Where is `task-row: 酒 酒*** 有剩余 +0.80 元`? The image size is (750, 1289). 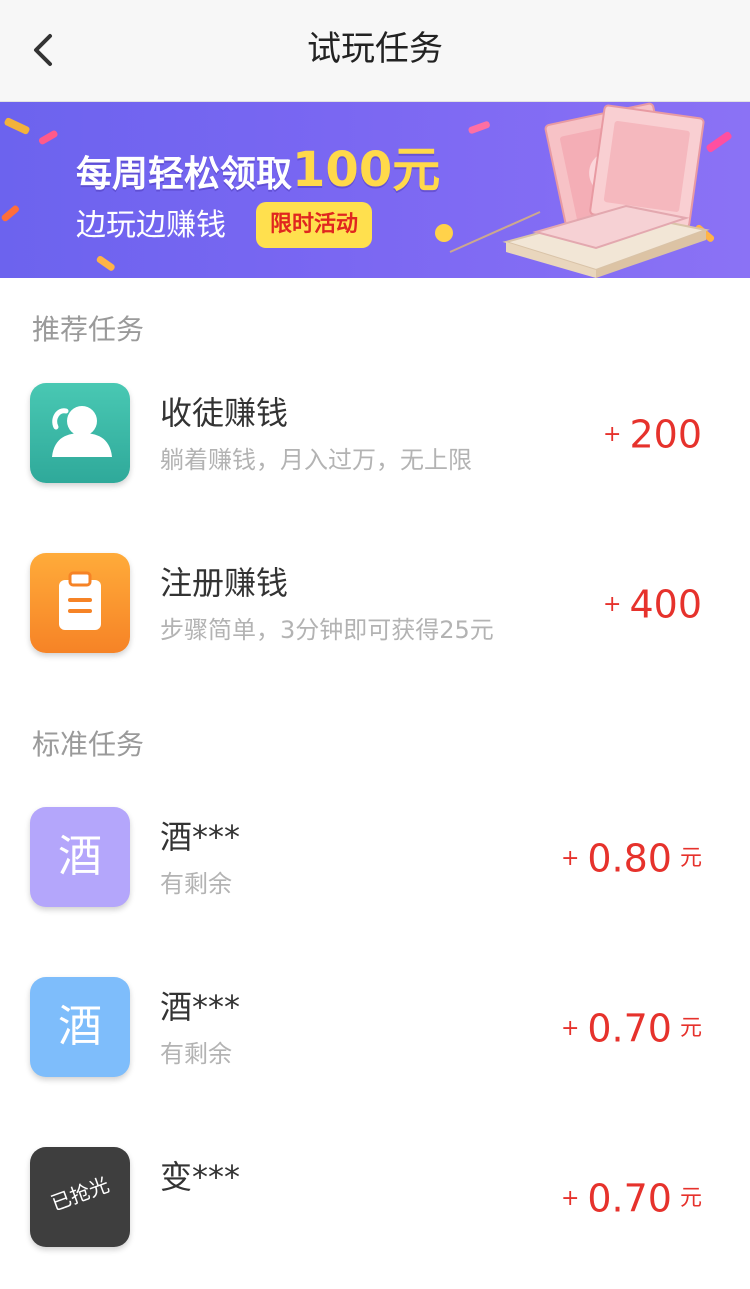 task-row: 酒 酒*** 有剩余 +0.80 元 is located at coordinates (375, 862).